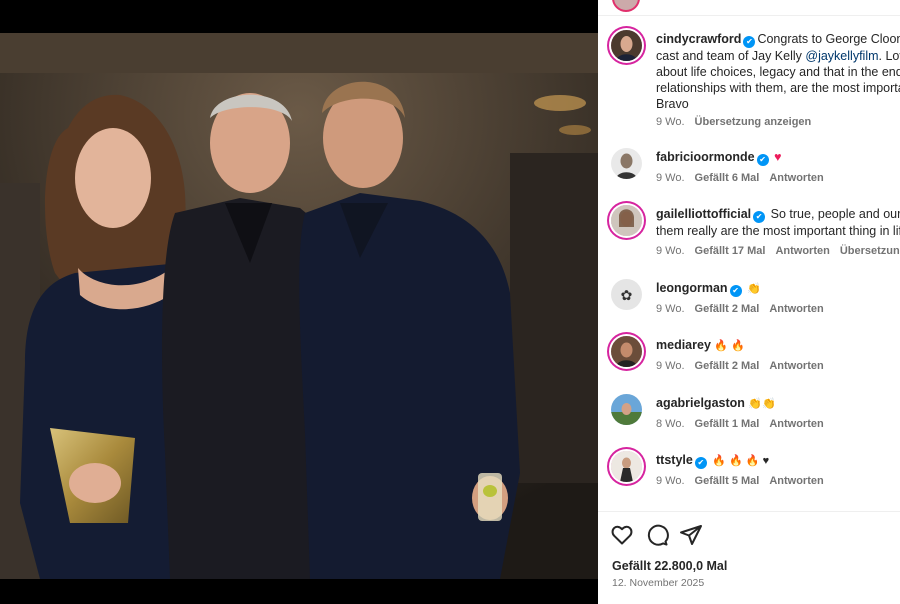 The height and width of the screenshot is (604, 900). Describe the element at coordinates (749, 15) in the screenshot. I see `header-divider` at that location.